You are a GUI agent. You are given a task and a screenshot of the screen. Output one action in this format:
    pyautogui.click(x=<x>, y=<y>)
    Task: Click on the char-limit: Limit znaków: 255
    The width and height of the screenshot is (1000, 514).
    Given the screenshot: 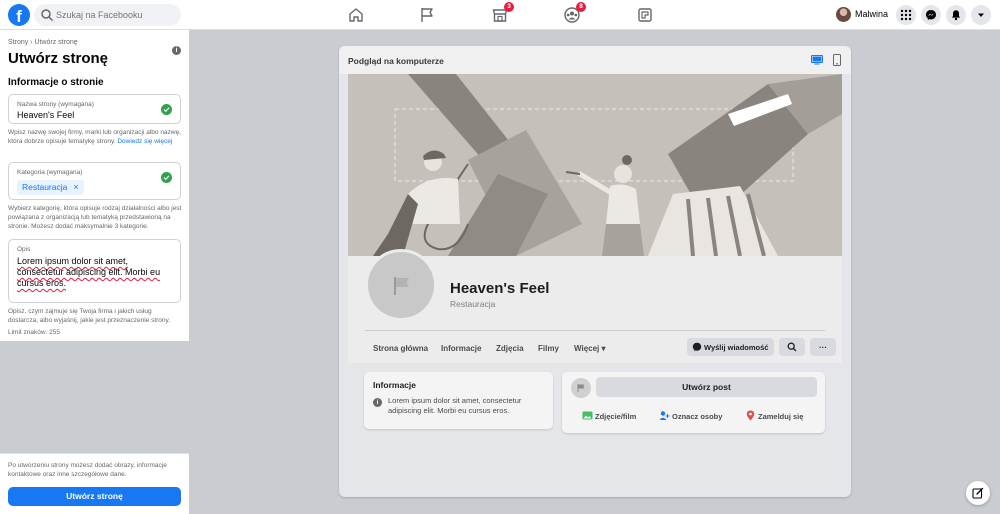 What is the action you would take?
    pyautogui.click(x=34, y=332)
    